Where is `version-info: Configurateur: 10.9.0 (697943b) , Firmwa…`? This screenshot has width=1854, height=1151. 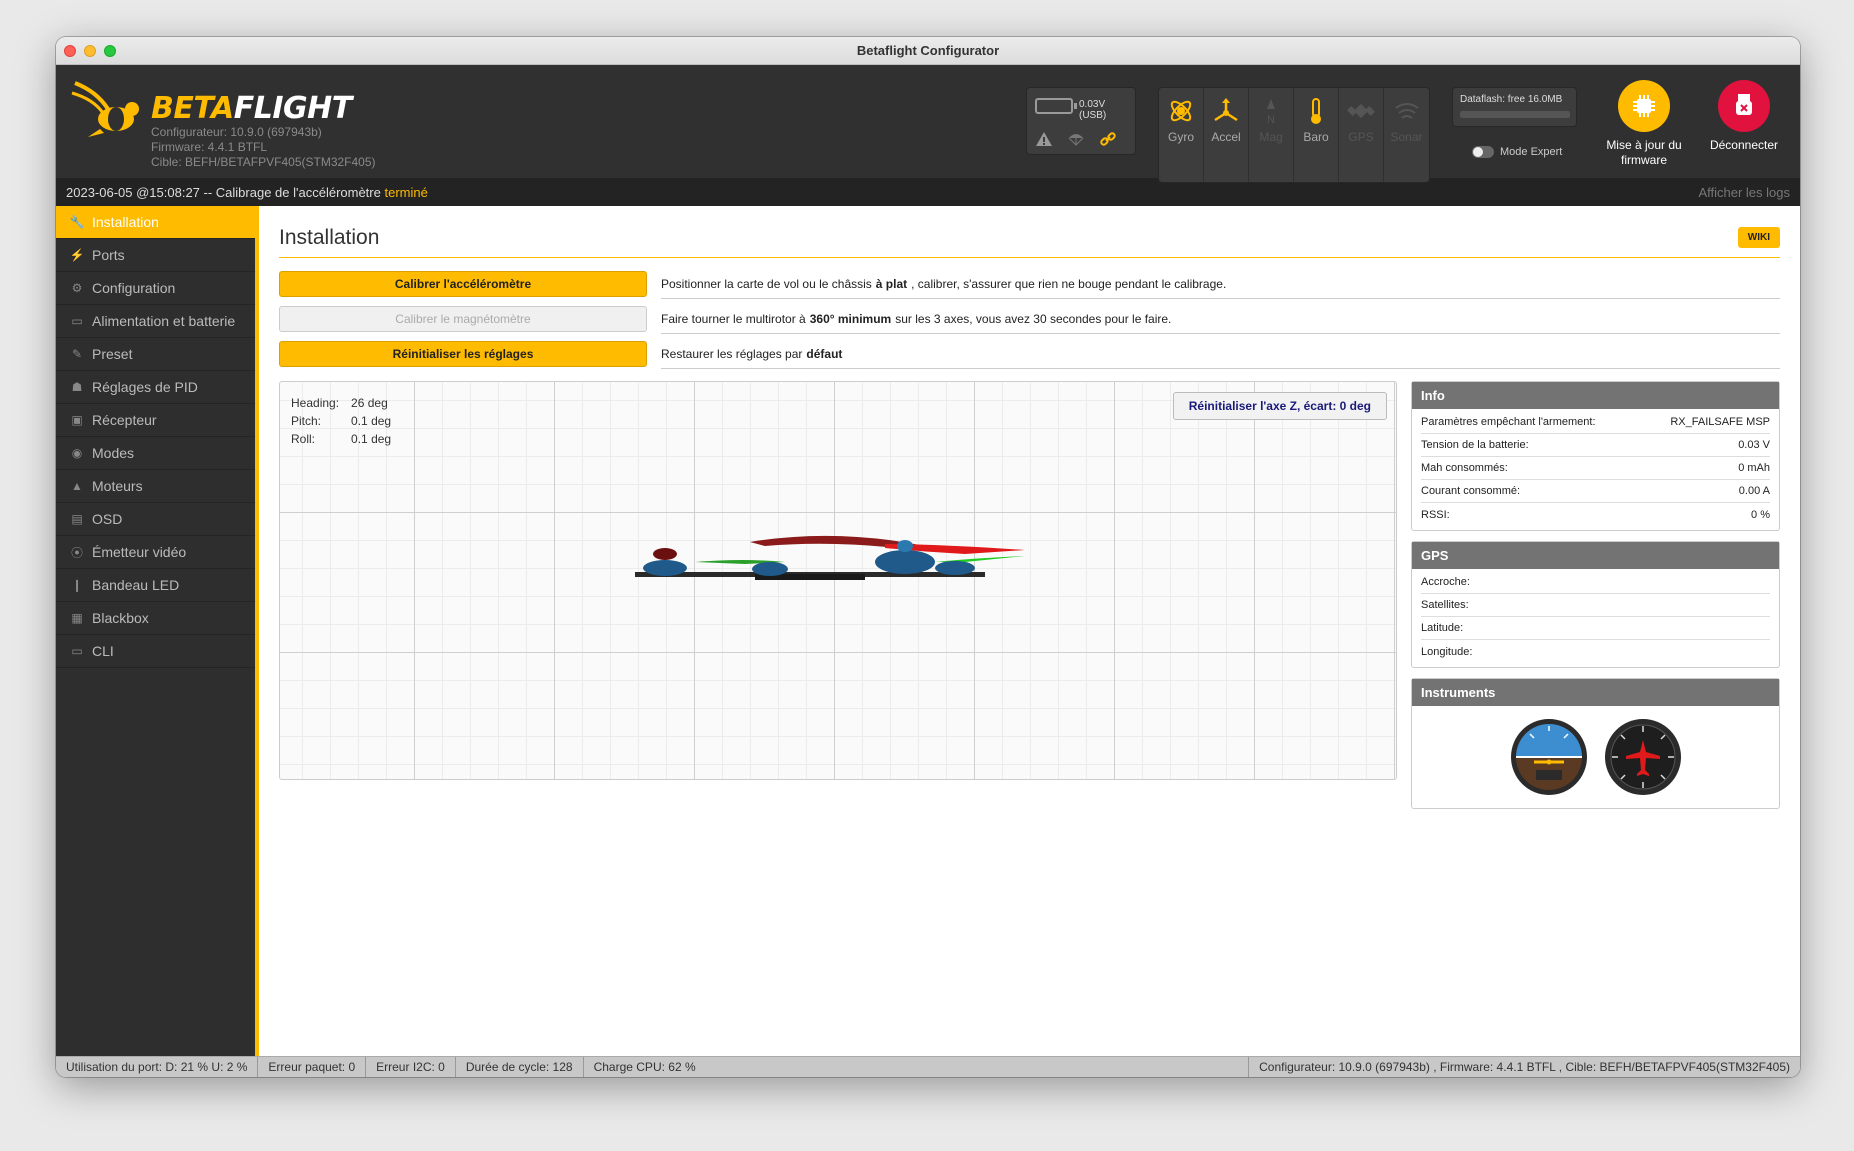 version-info: Configurateur: 10.9.0 (697943b) , Firmwa… is located at coordinates (1524, 1067).